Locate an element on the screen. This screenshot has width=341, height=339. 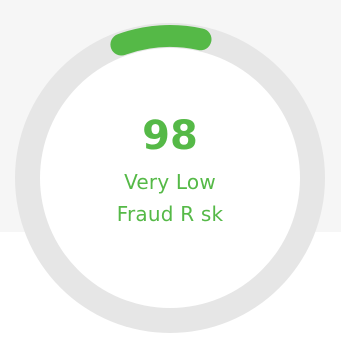
fraud-score-value: 98 is located at coordinates (170, 136).